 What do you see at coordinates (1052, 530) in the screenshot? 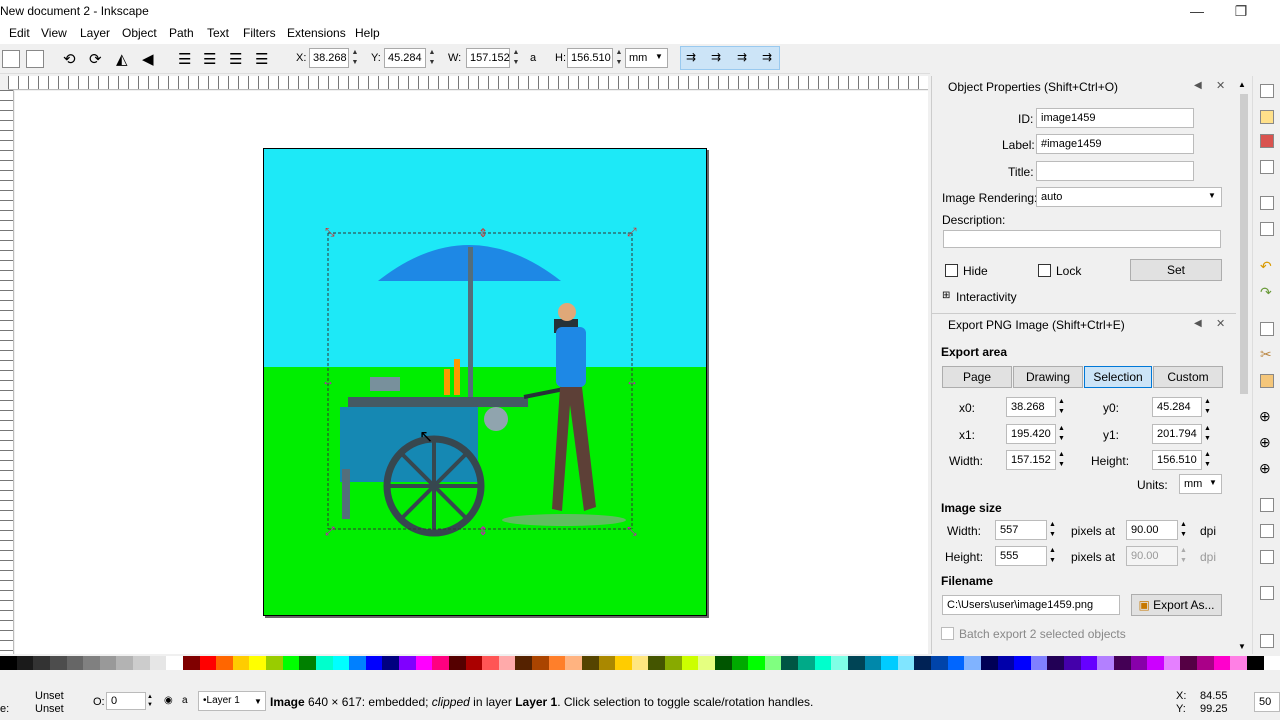
I see `img-width-stepper: ▲ ▼` at bounding box center [1052, 530].